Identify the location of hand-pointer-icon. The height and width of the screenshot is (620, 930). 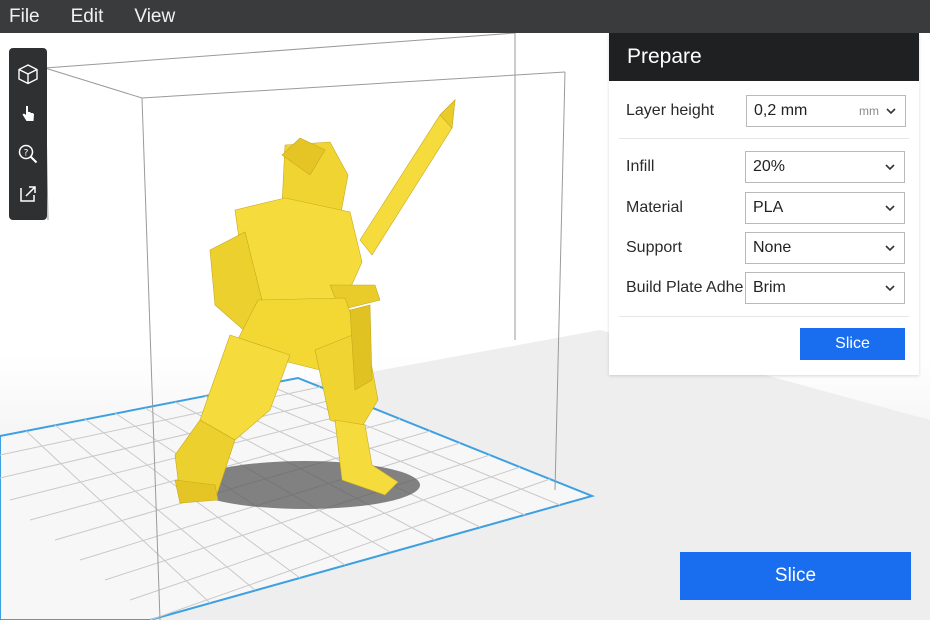
(28, 113).